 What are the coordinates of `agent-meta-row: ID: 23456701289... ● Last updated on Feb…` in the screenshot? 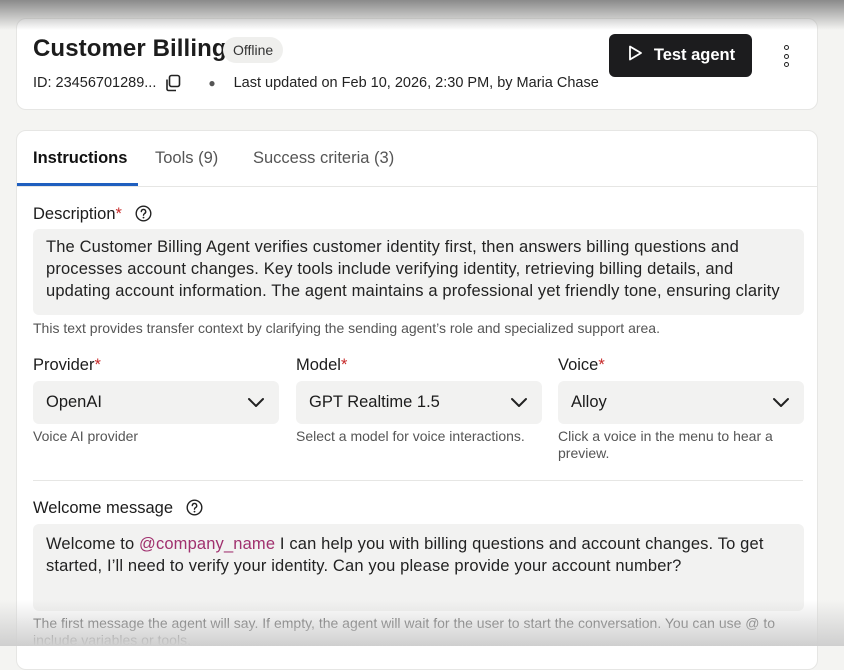 It's located at (316, 83).